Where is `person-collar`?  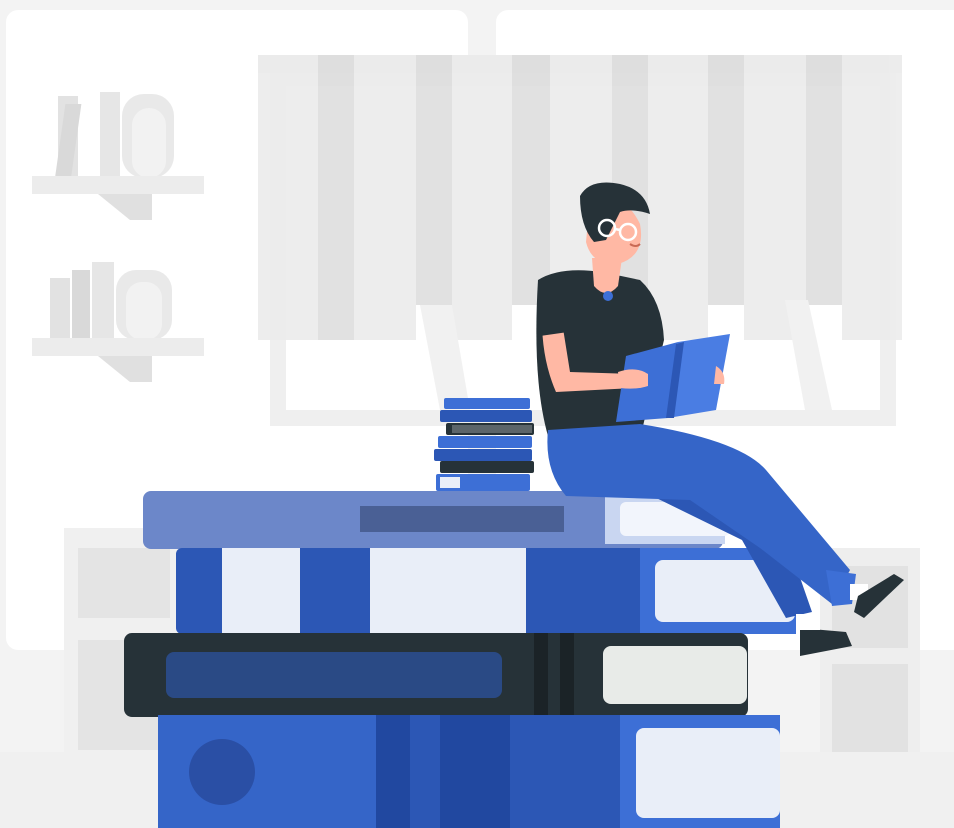
person-collar is located at coordinates (608, 296).